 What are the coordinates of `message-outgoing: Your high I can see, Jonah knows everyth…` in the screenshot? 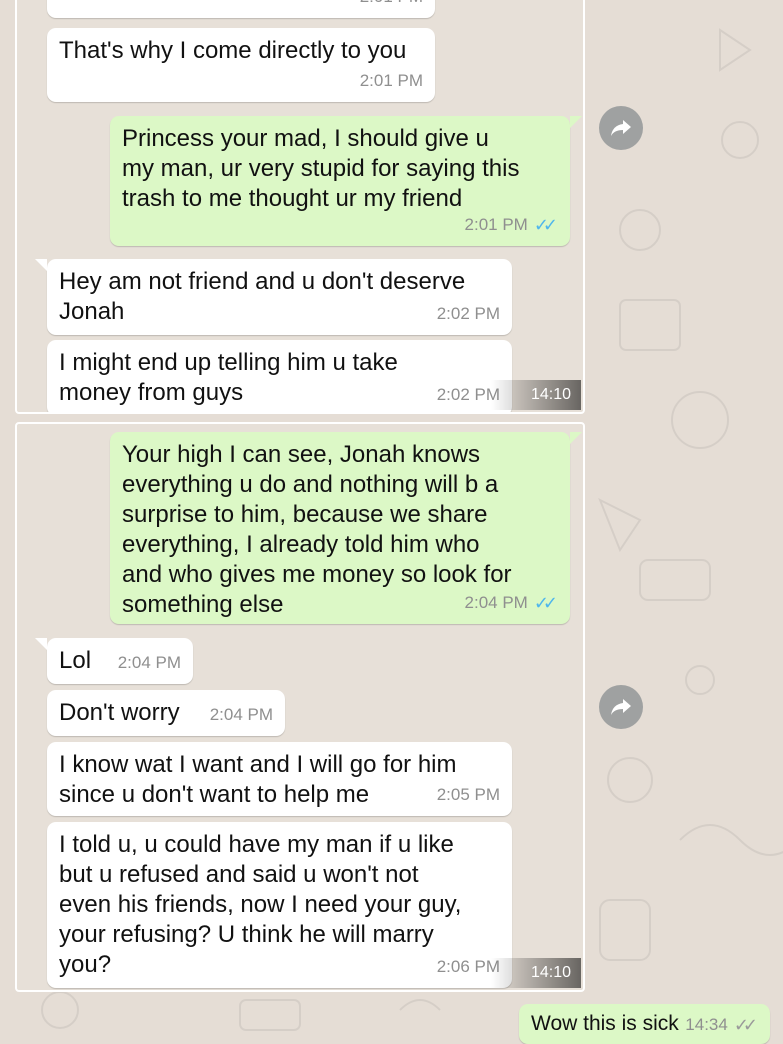 It's located at (346, 528).